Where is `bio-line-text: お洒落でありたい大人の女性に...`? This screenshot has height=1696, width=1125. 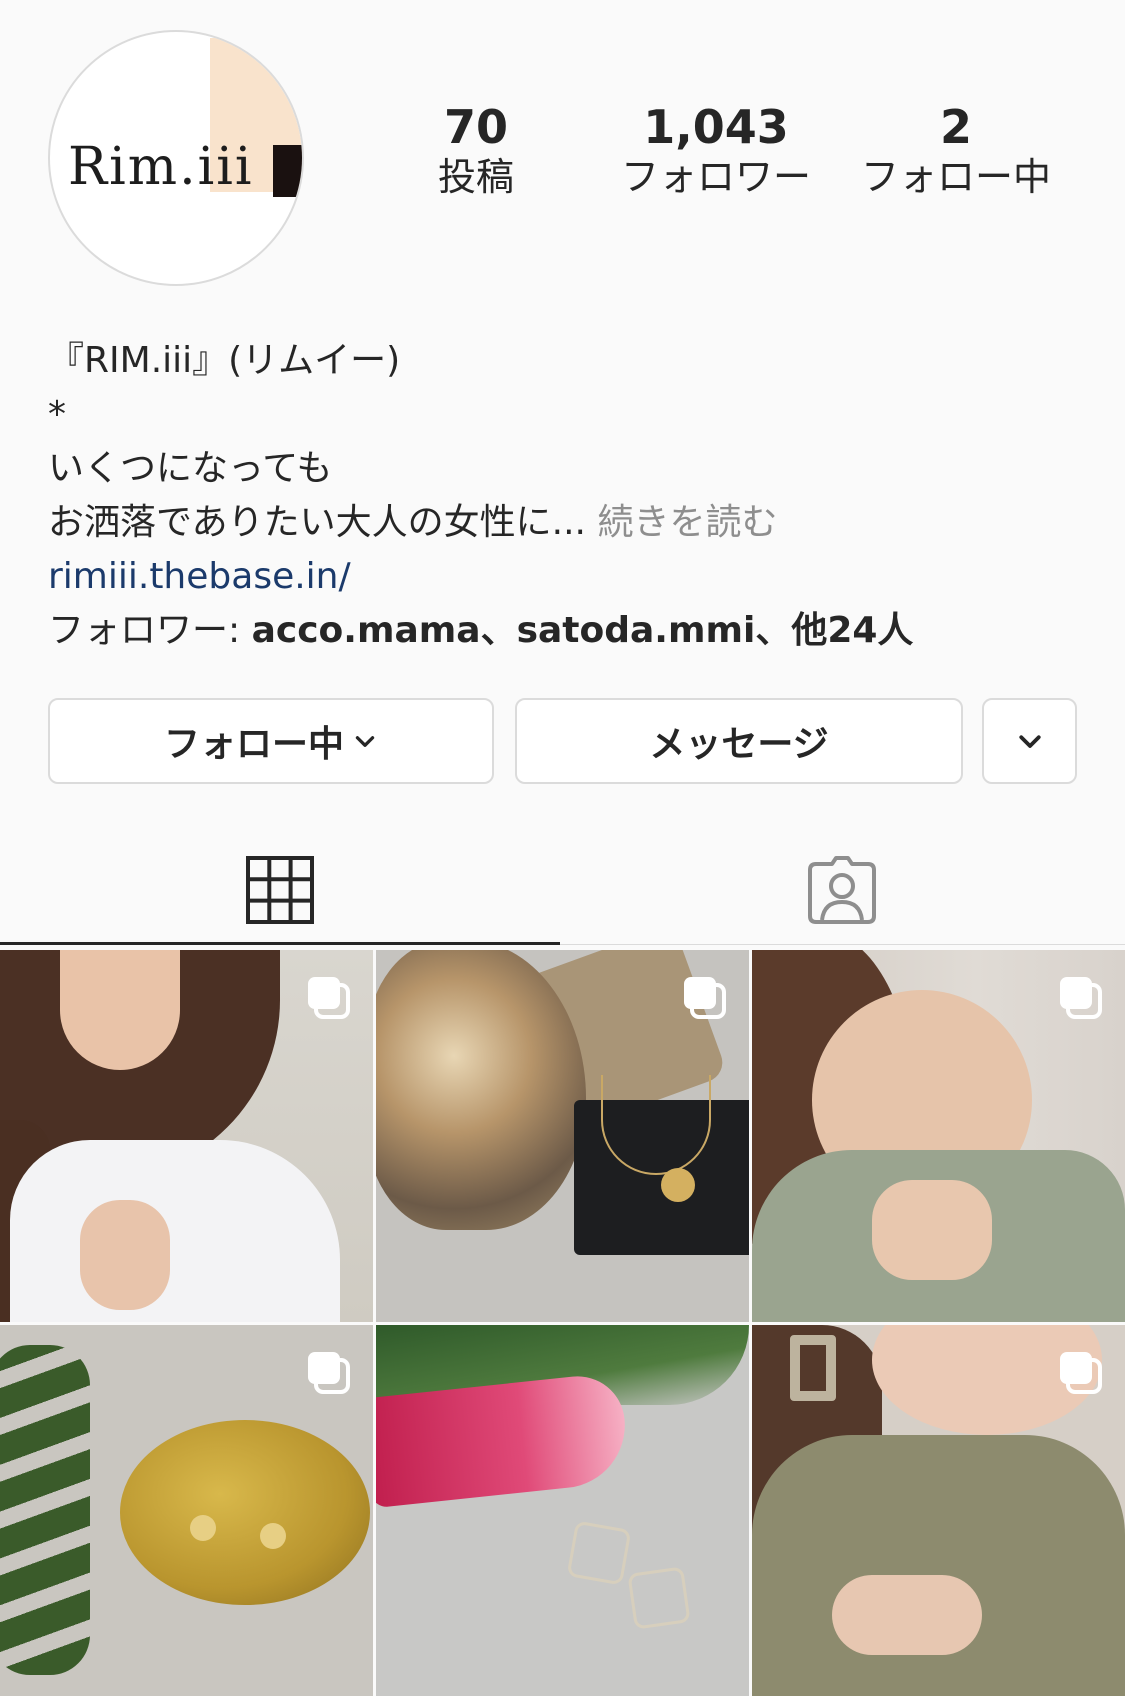
bio-line-text: お洒落でありたい大人の女性に... is located at coordinates (317, 522).